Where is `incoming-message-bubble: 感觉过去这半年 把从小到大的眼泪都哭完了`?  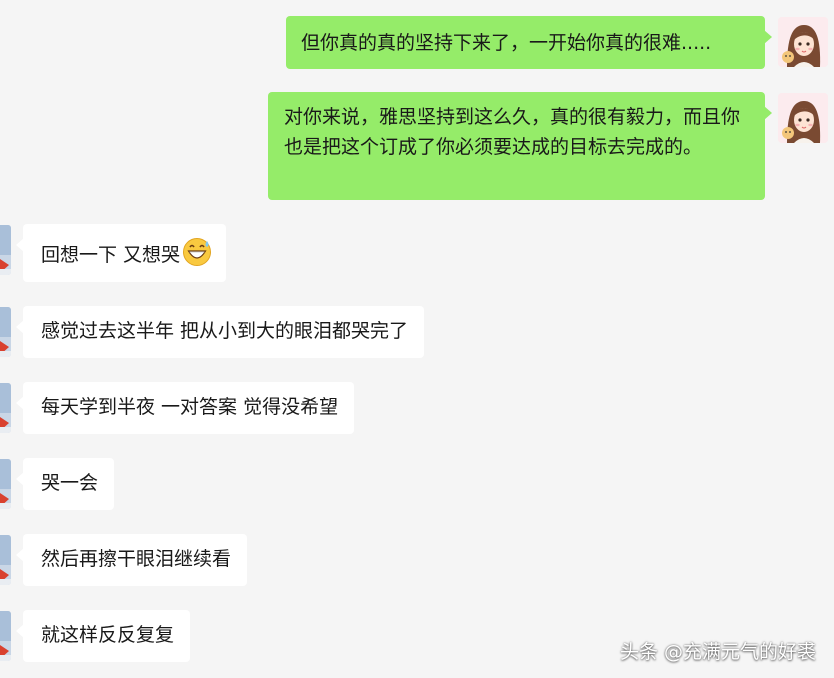
incoming-message-bubble: 感觉过去这半年 把从小到大的眼泪都哭完了 is located at coordinates (220, 332).